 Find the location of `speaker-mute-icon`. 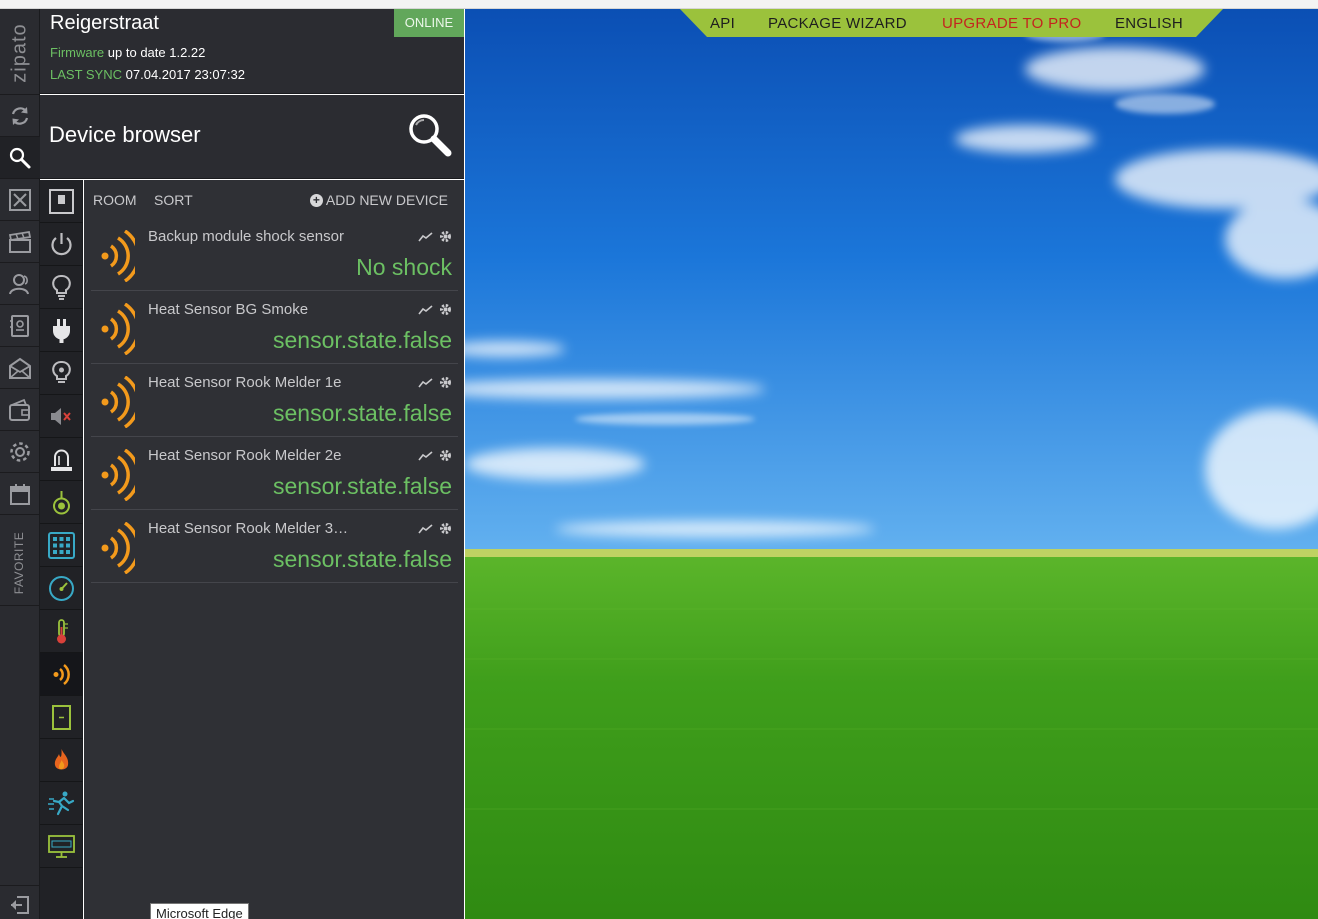

speaker-mute-icon is located at coordinates (61, 416).